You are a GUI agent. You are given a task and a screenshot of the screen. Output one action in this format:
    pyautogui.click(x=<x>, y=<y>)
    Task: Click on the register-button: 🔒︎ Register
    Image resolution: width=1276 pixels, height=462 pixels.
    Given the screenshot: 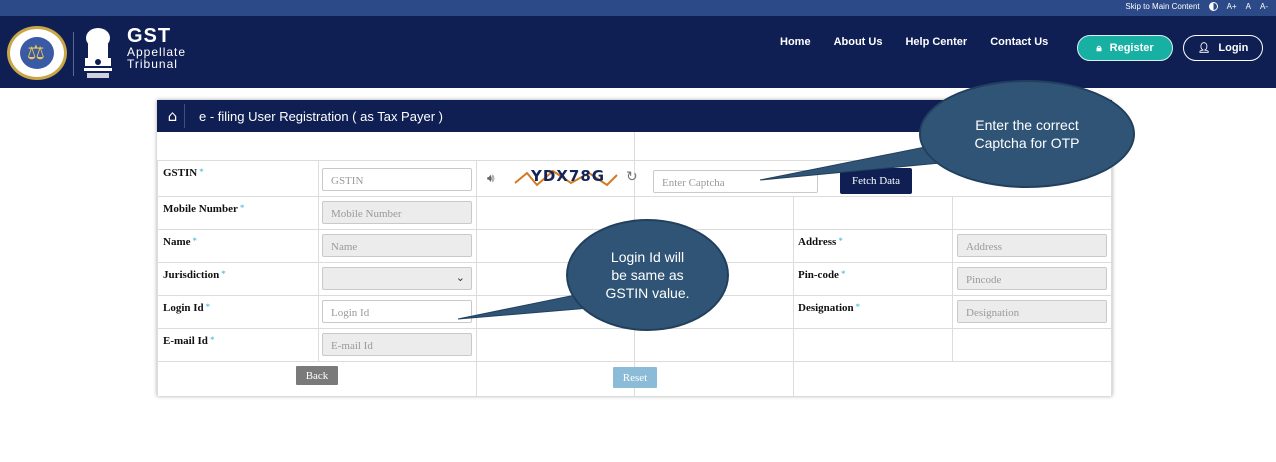 What is the action you would take?
    pyautogui.click(x=1125, y=48)
    